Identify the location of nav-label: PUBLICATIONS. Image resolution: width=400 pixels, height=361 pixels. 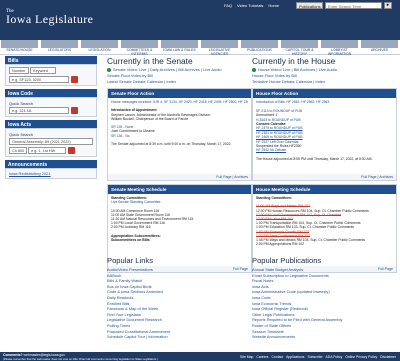
(259, 50).